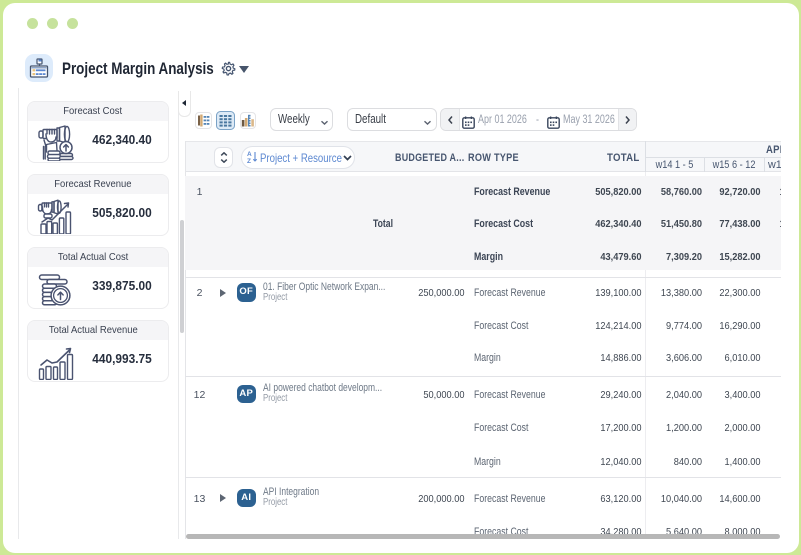  Describe the element at coordinates (249, 161) in the screenshot. I see `svg-text: Z` at that location.